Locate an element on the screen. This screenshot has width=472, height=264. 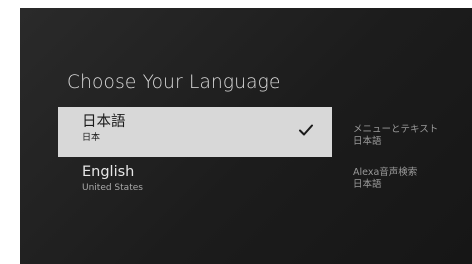
language-region: United States is located at coordinates (112, 188).